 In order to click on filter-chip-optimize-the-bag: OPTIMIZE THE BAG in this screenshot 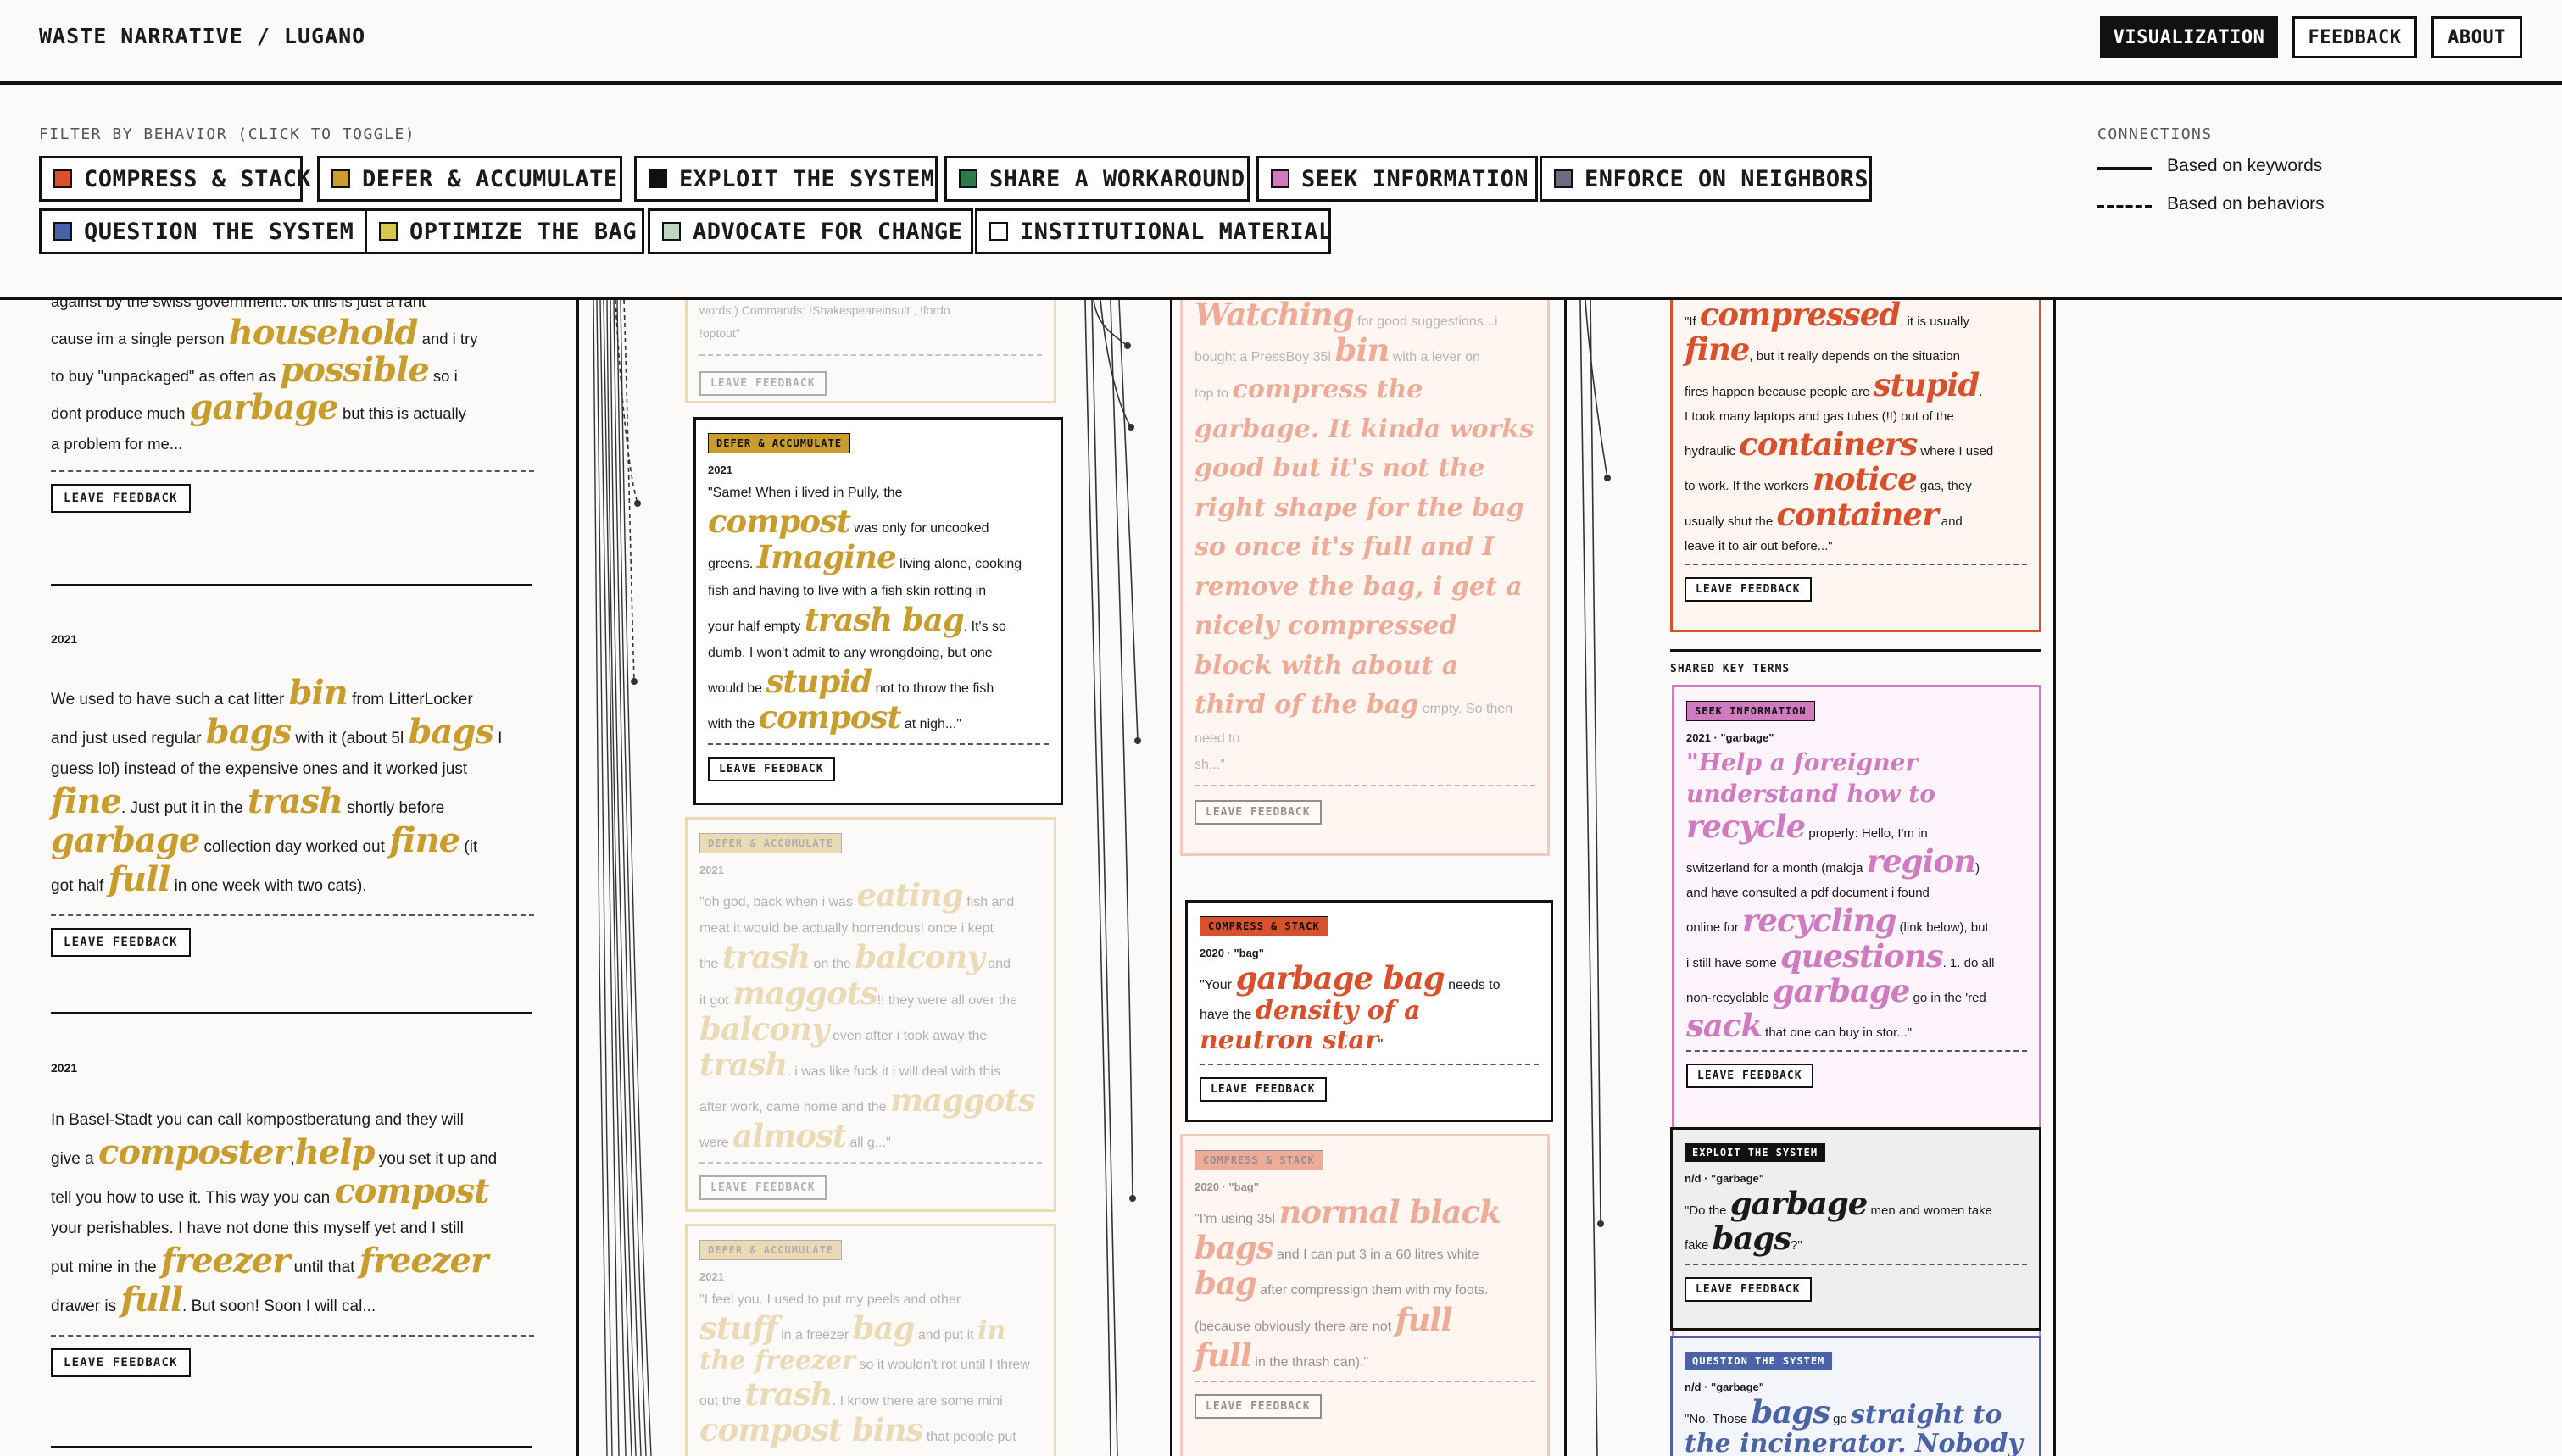, I will do `click(505, 231)`.